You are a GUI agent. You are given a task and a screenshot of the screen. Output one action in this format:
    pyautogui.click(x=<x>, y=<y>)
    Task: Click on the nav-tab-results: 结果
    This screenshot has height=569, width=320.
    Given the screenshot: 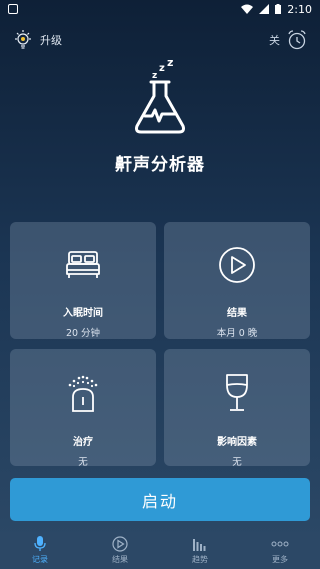 What is the action you would take?
    pyautogui.click(x=120, y=550)
    